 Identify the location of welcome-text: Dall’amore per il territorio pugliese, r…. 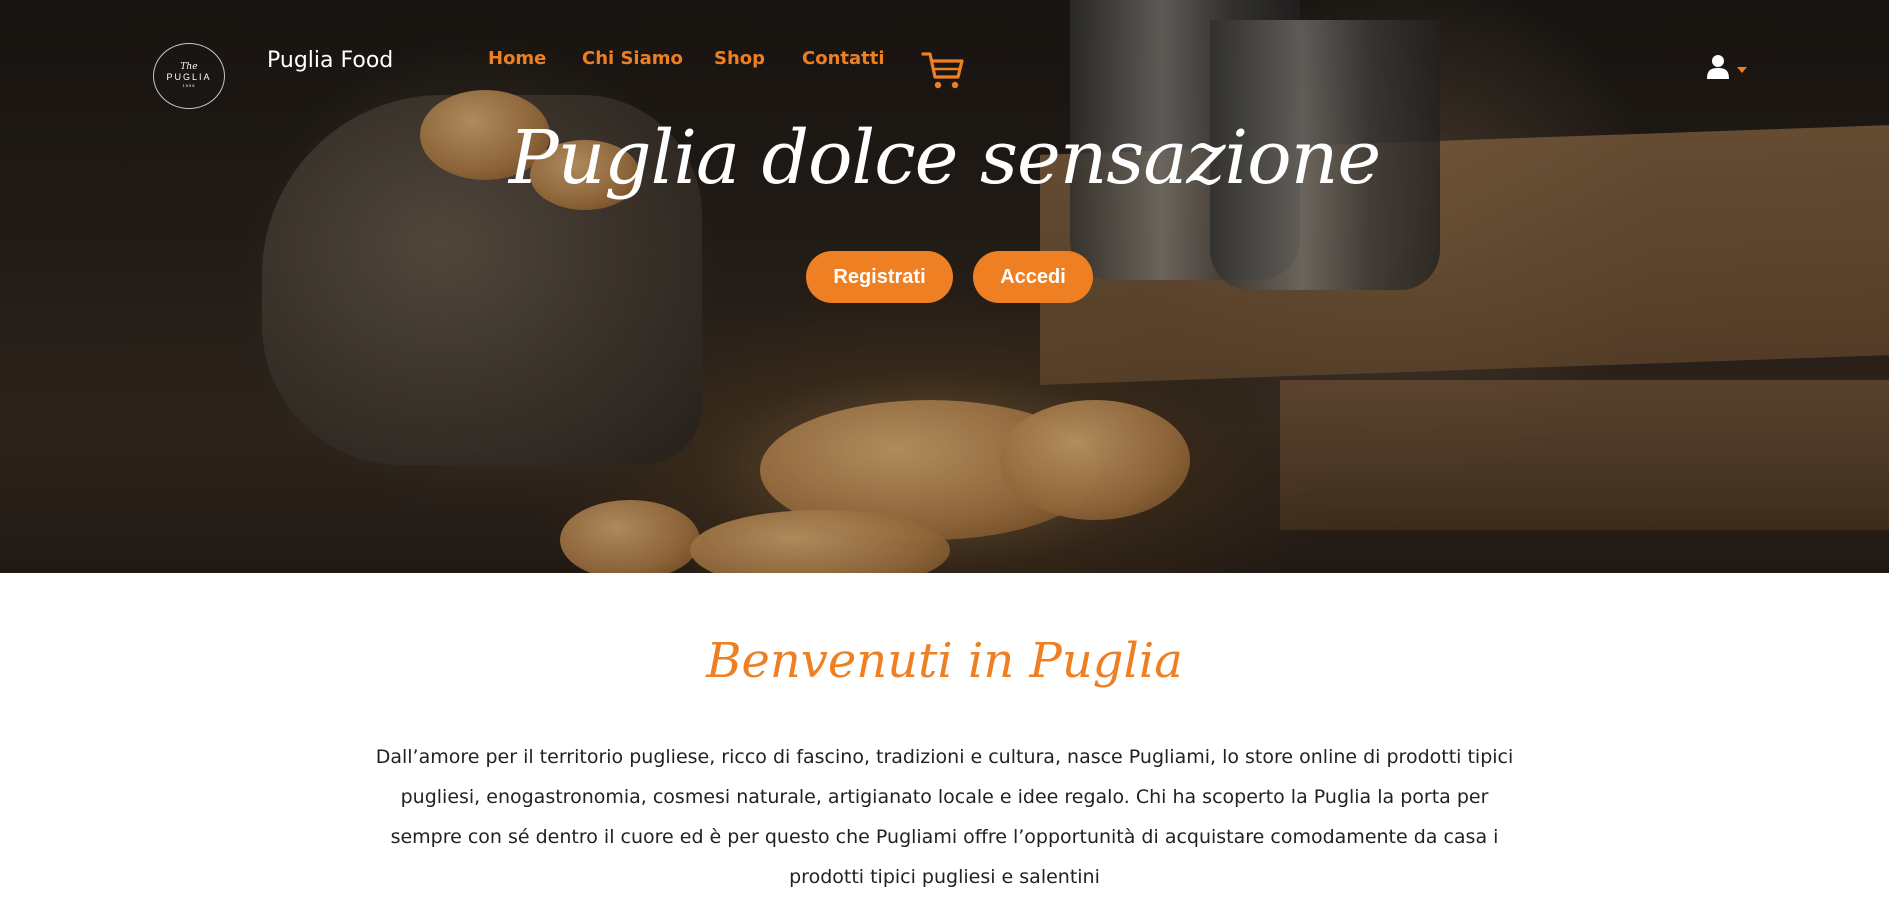
(944, 817).